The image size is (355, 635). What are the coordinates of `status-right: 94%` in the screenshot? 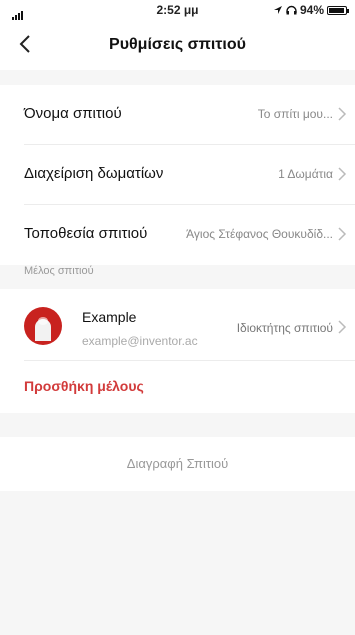 It's located at (311, 10).